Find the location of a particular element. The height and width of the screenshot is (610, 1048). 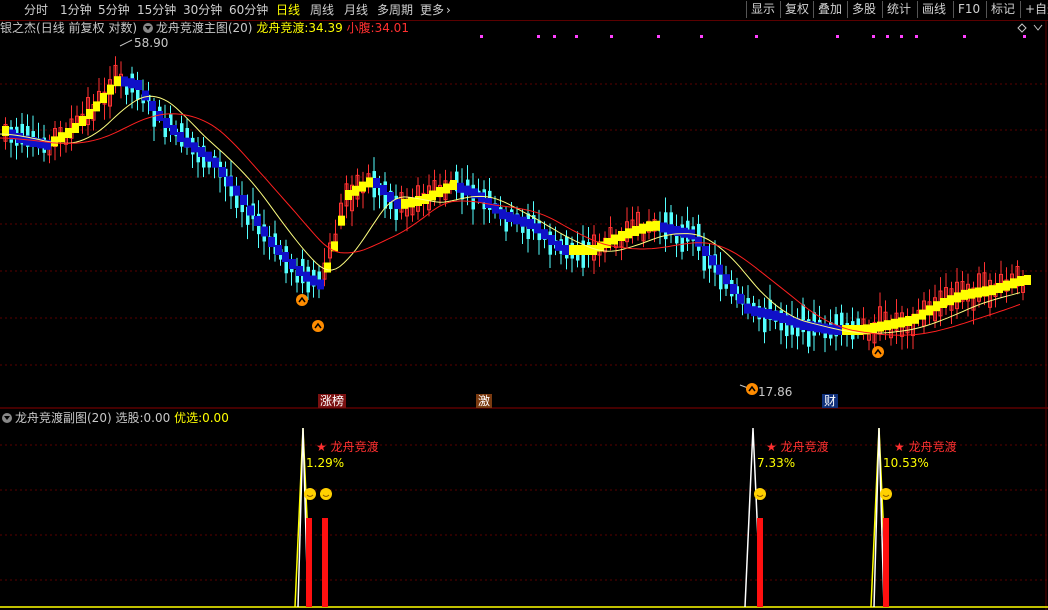

sub-chart-header: 龙舟竞渡副图(20) 选股:0.00 优选:0.00 is located at coordinates (114, 418).